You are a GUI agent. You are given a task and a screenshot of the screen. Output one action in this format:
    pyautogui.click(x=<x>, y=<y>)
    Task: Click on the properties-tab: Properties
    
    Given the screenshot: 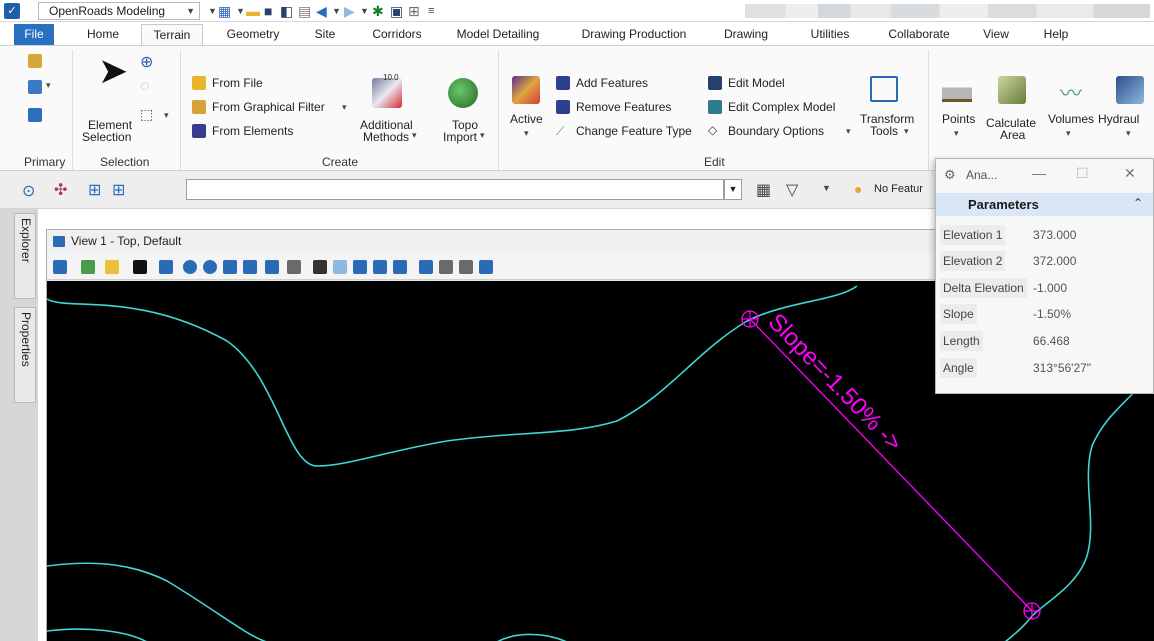 What is the action you would take?
    pyautogui.click(x=25, y=355)
    